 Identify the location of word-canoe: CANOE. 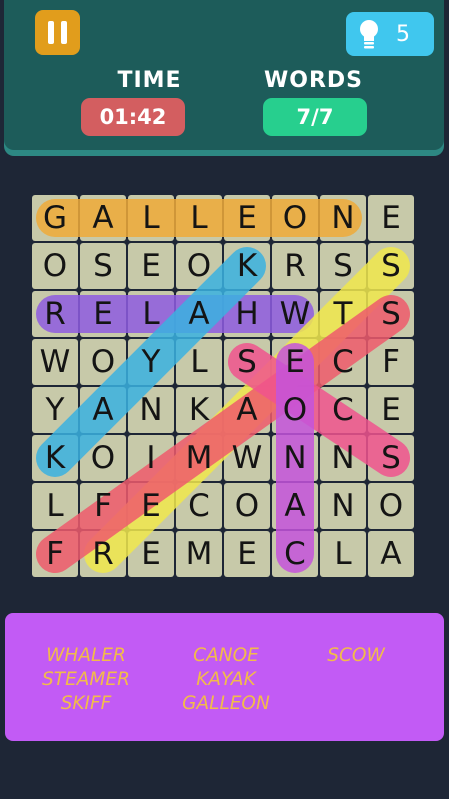
(226, 655).